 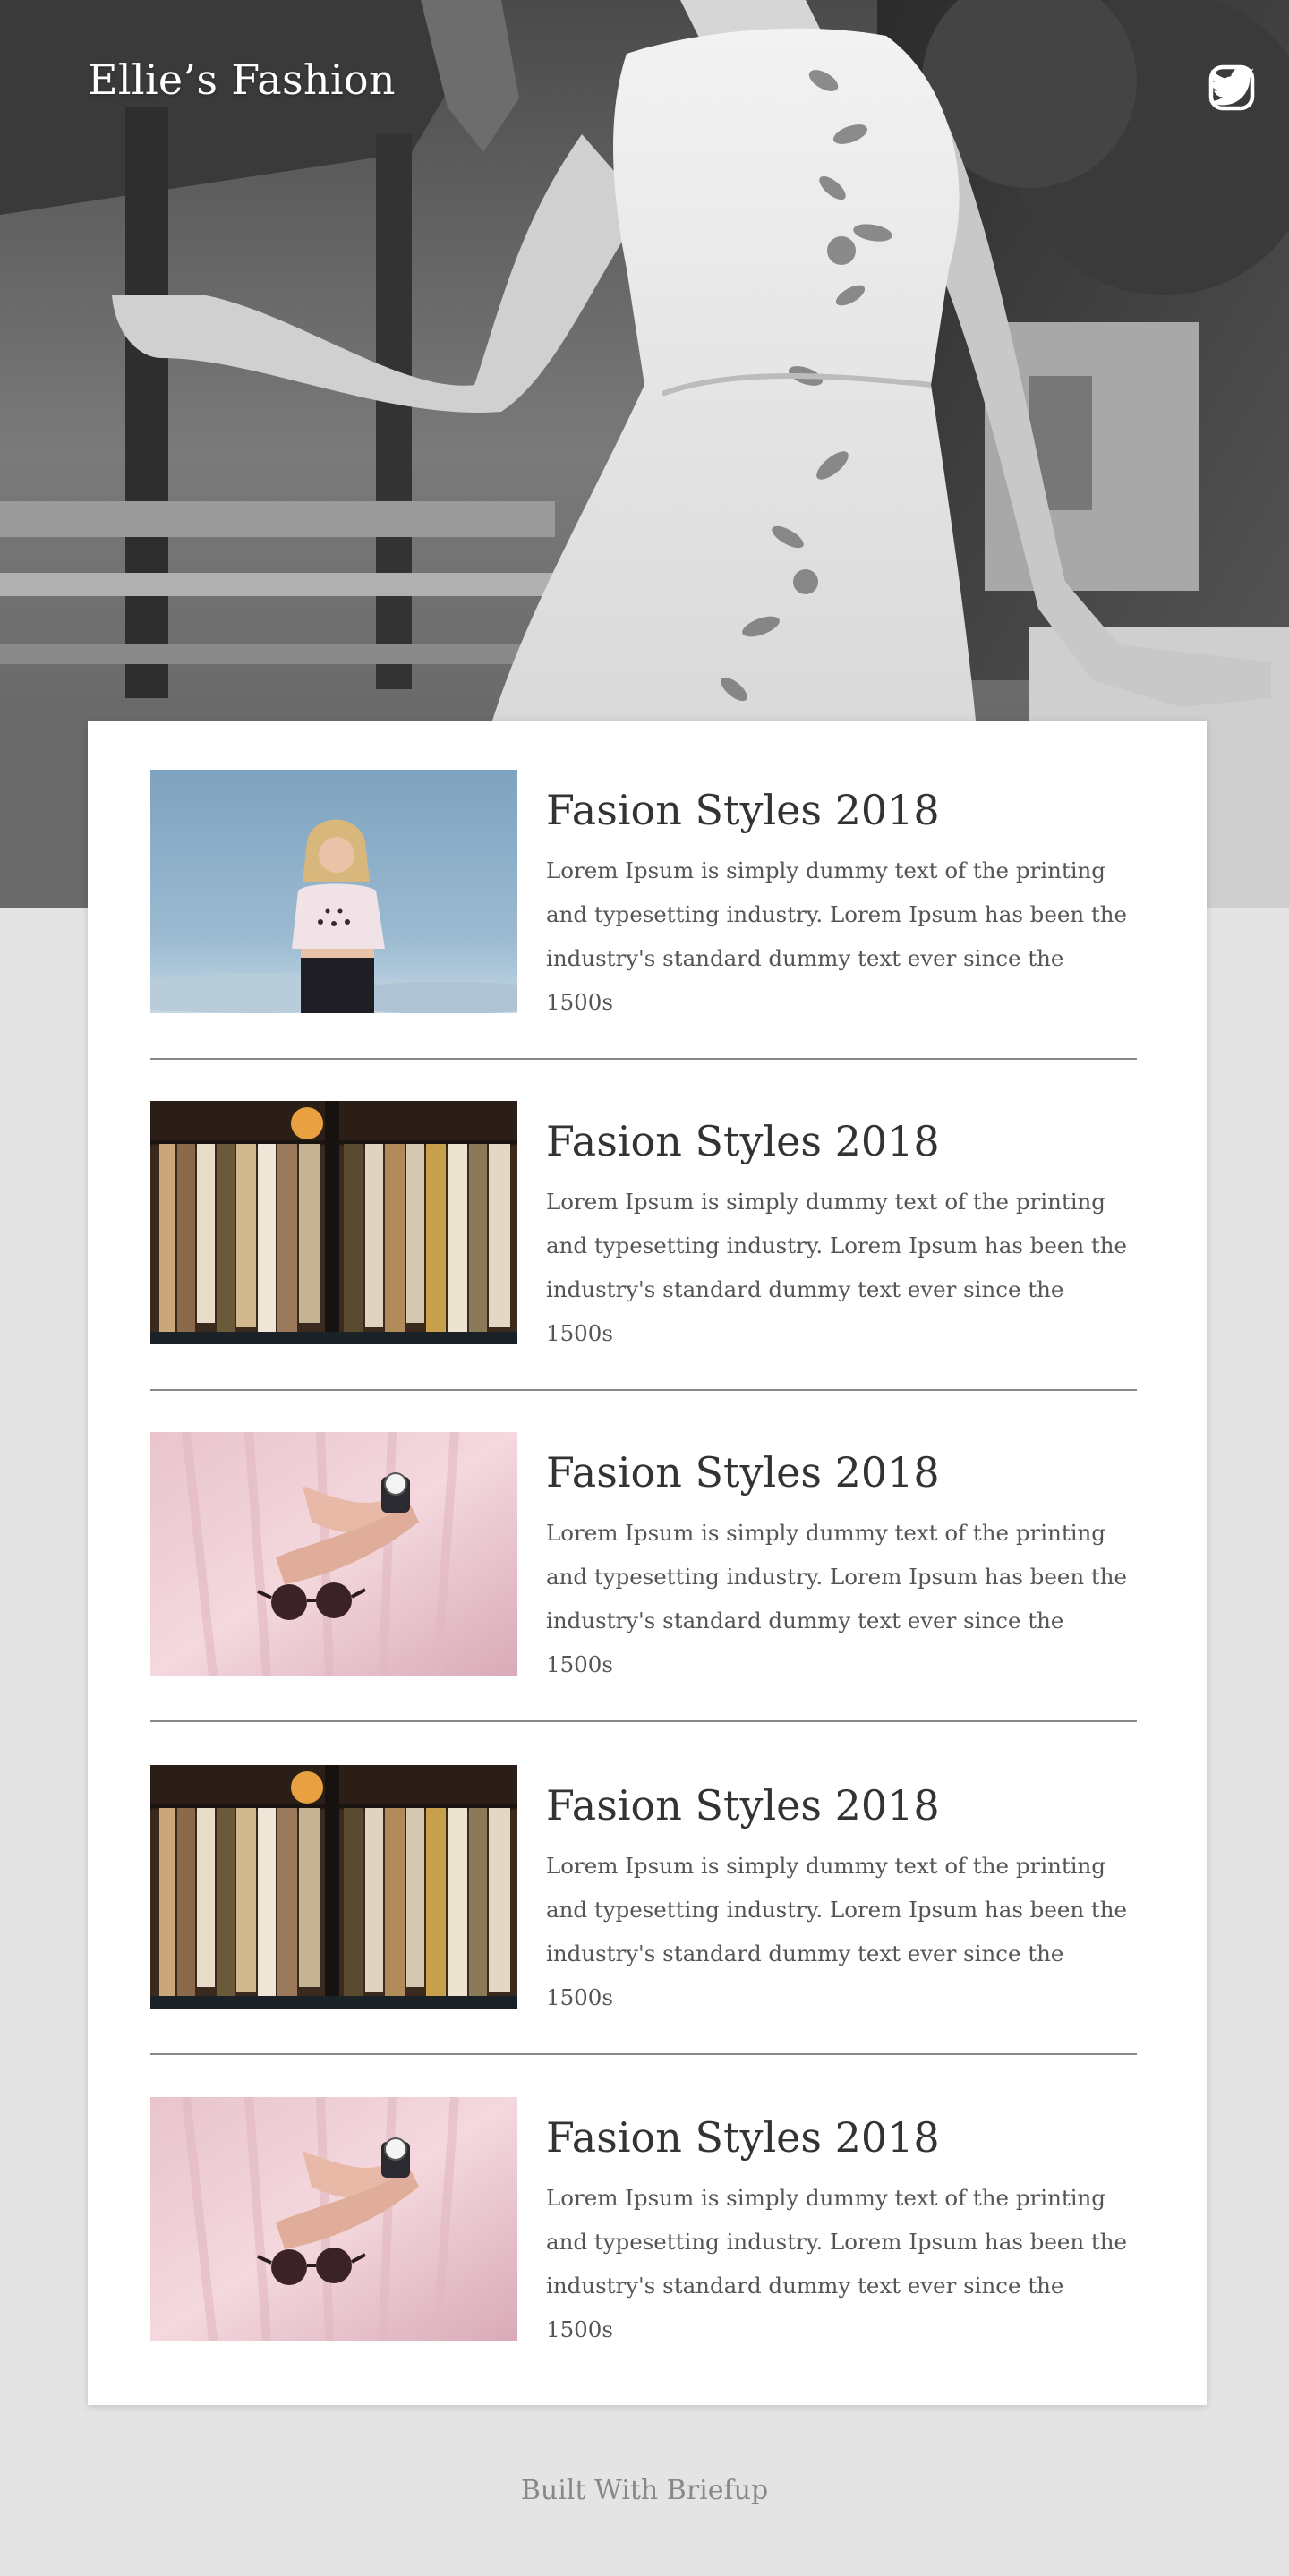 I want to click on woman-blonde-hair-photo, so click(x=333, y=891).